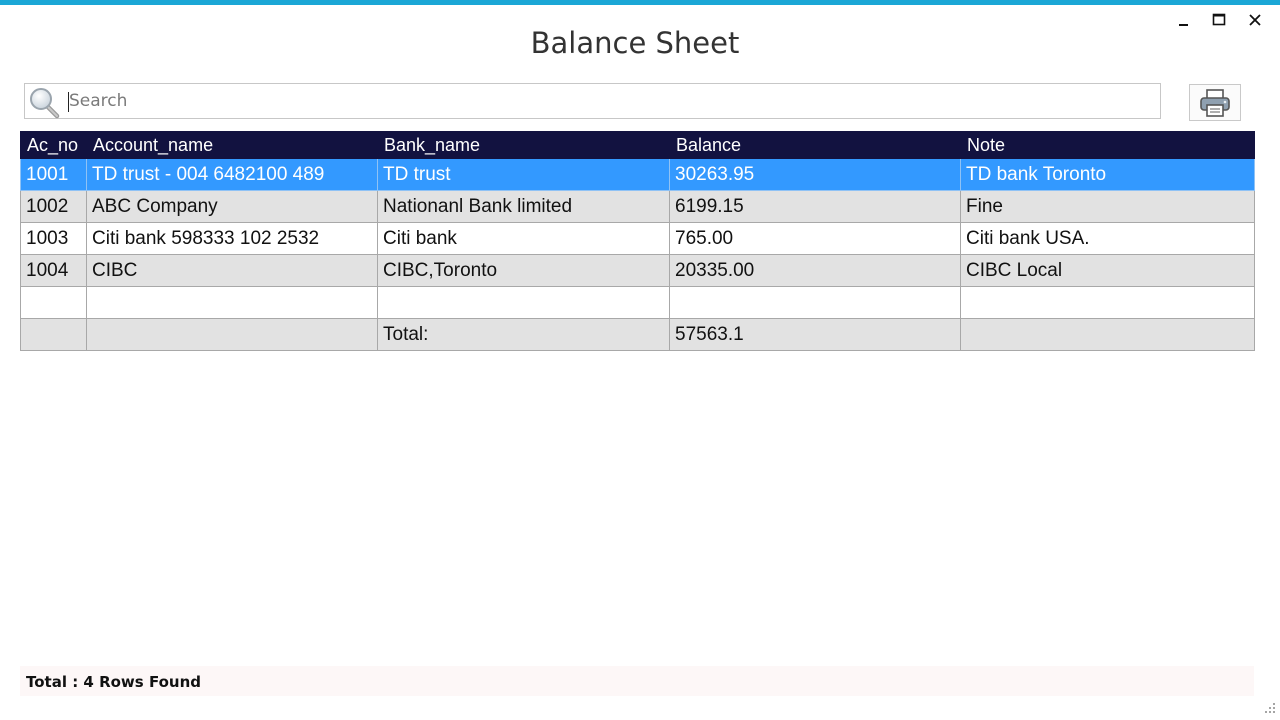  I want to click on cell-account-name: TD trust - 004 6482100 489, so click(232, 174).